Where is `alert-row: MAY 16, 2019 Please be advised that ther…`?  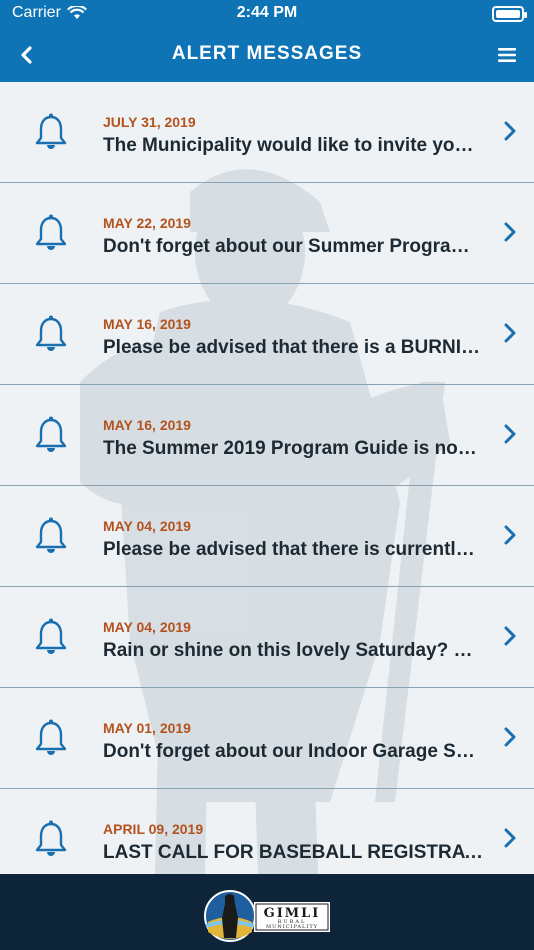
alert-row: MAY 16, 2019 Please be advised that ther… is located at coordinates (267, 334).